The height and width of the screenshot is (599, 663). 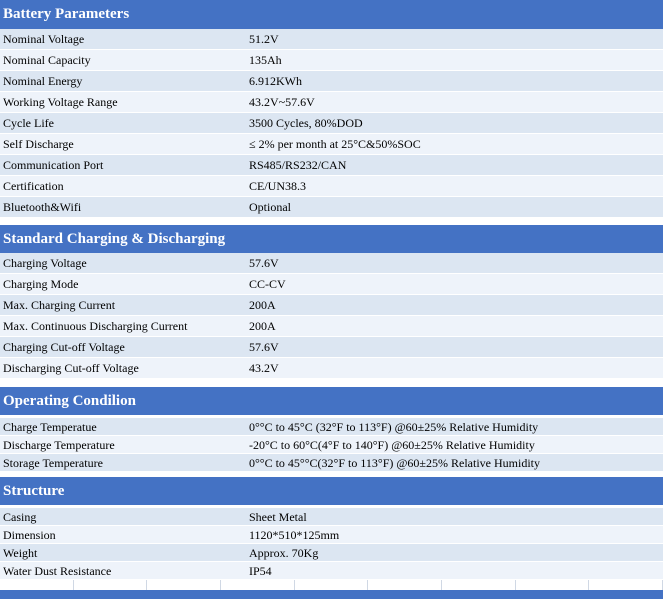 I want to click on row-value: 135Ah, so click(x=265, y=60).